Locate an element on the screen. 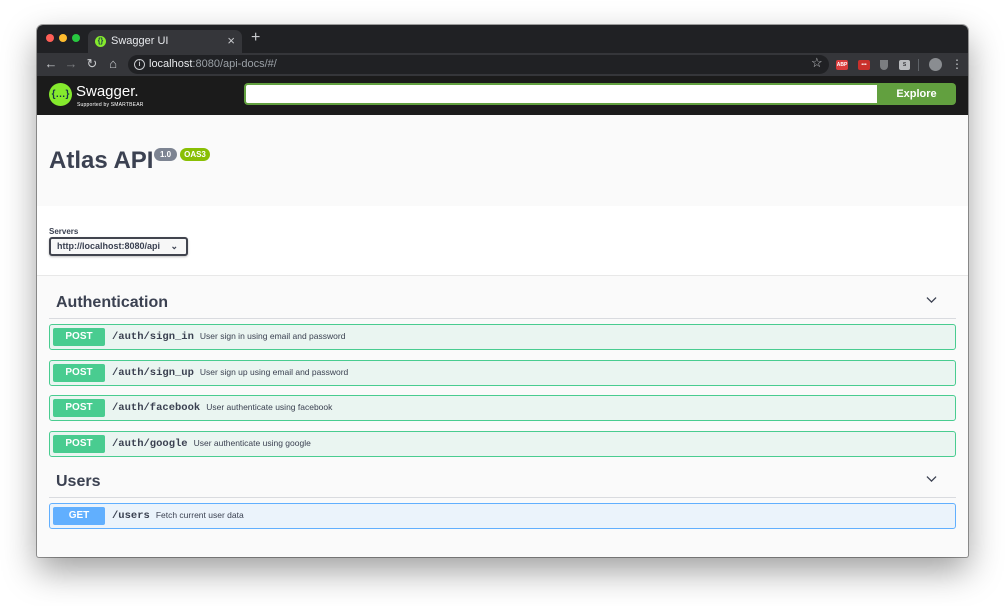 This screenshot has width=1005, height=606. explore-button: Explore is located at coordinates (916, 94).